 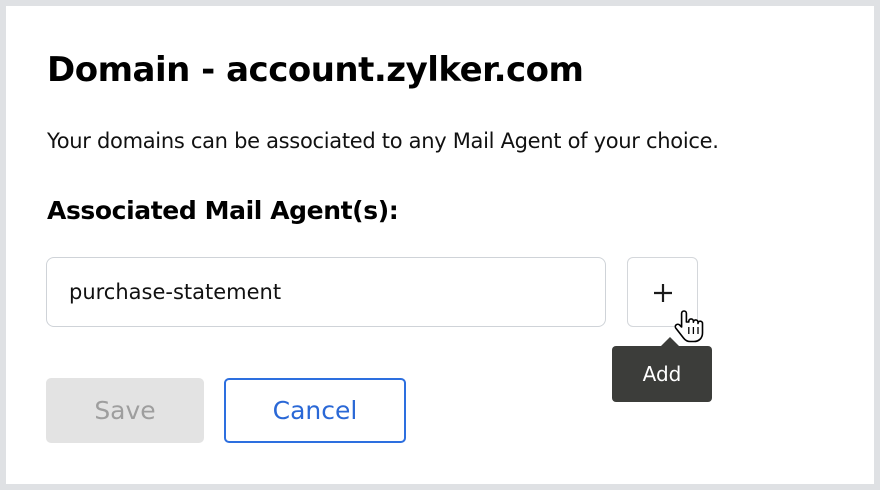 What do you see at coordinates (315, 410) in the screenshot?
I see `cancel-button: Cancel` at bounding box center [315, 410].